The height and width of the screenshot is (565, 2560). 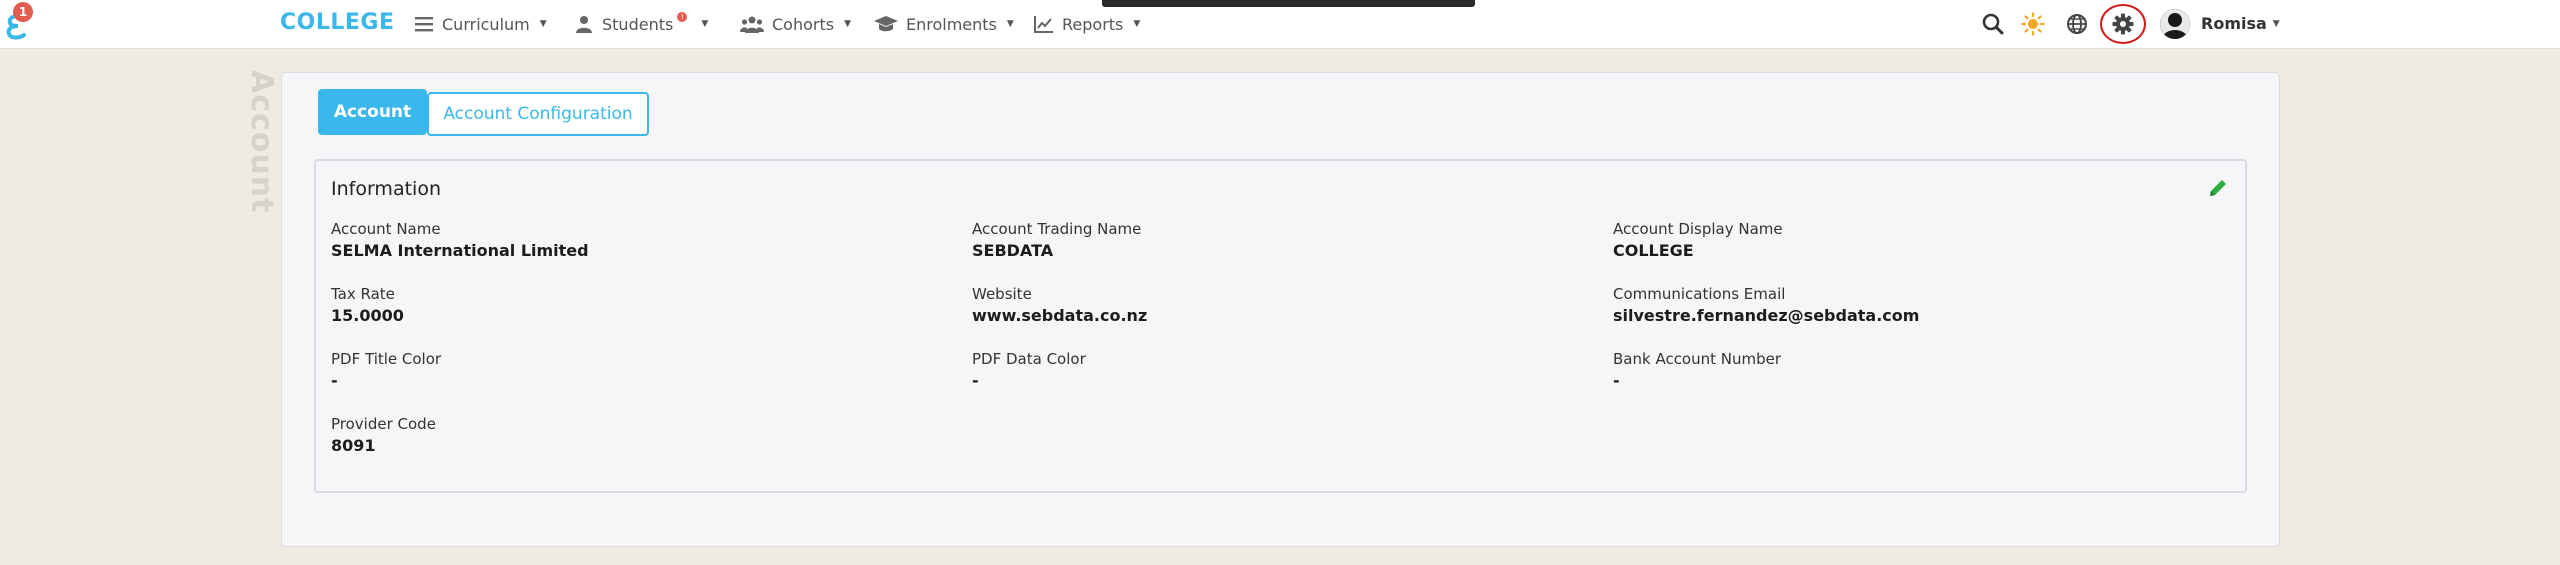 What do you see at coordinates (1093, 24) in the screenshot?
I see `nav-reports-label: Reports` at bounding box center [1093, 24].